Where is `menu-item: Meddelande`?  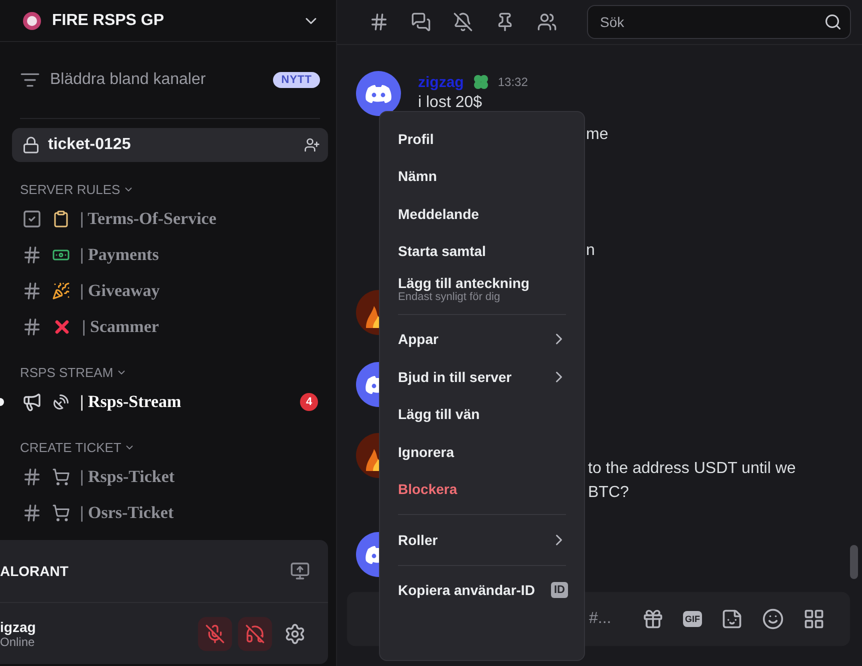
menu-item: Meddelande is located at coordinates (482, 213).